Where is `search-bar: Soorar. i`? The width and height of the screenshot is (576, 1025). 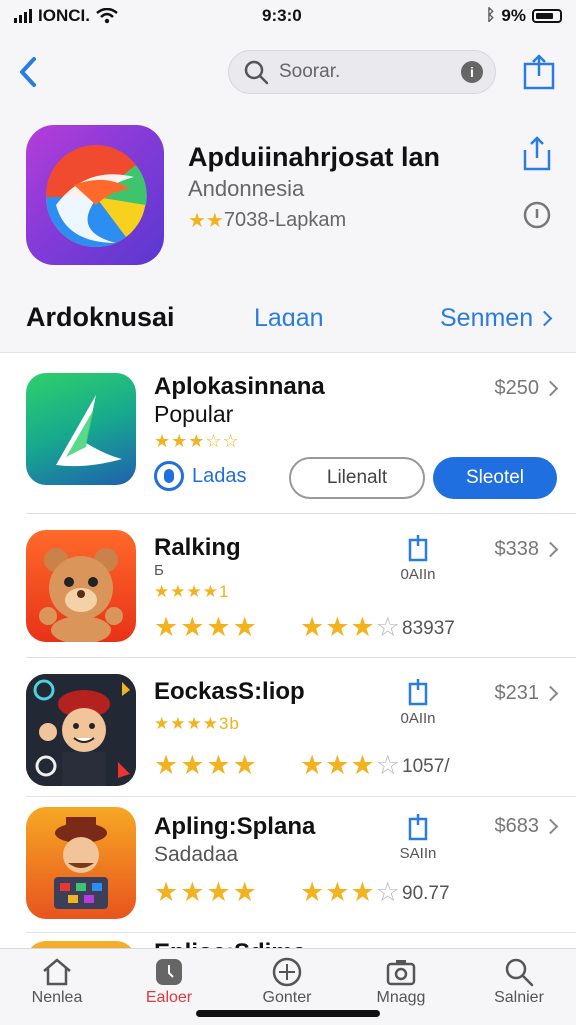
search-bar: Soorar. i is located at coordinates (362, 72).